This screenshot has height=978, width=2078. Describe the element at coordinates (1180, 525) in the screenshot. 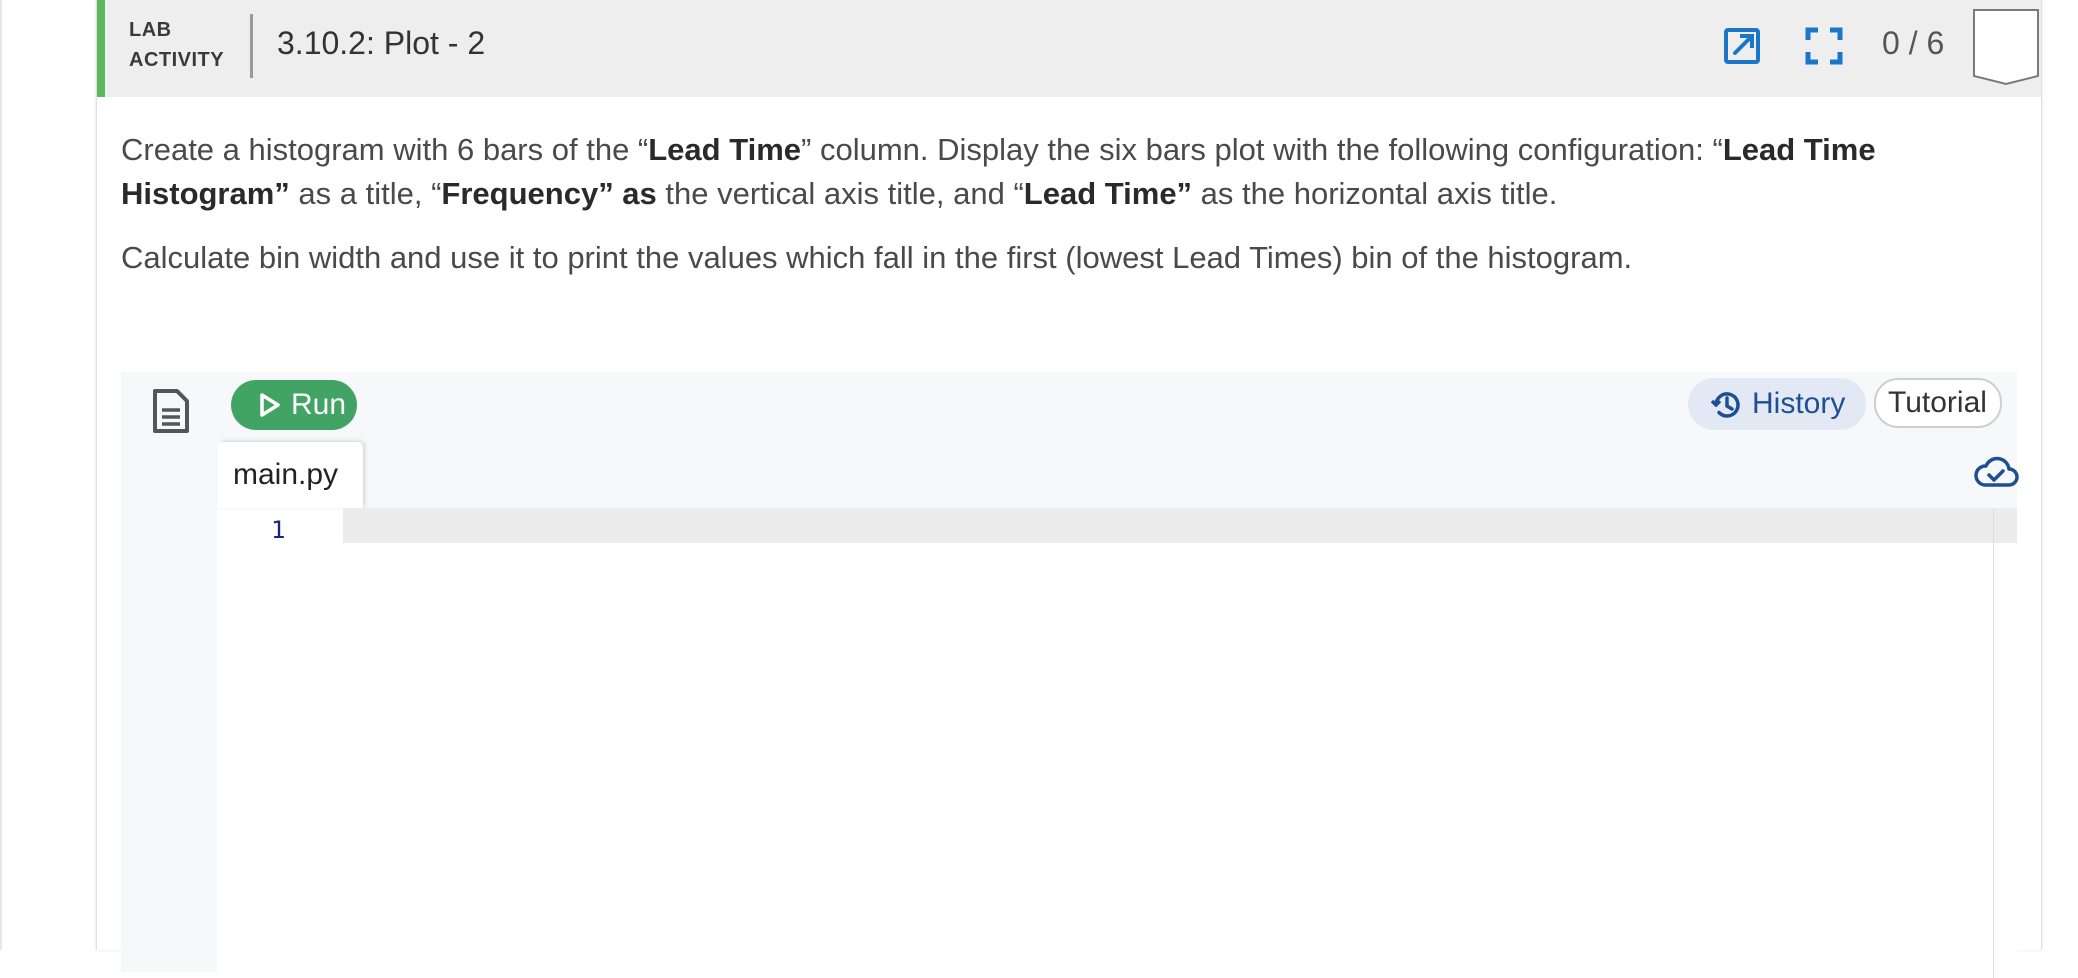

I see `active-code-line` at that location.